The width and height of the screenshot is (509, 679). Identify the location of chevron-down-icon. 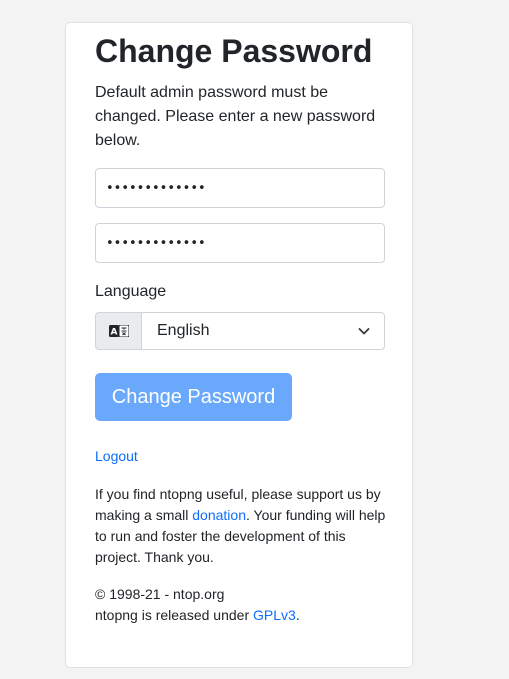
(364, 331).